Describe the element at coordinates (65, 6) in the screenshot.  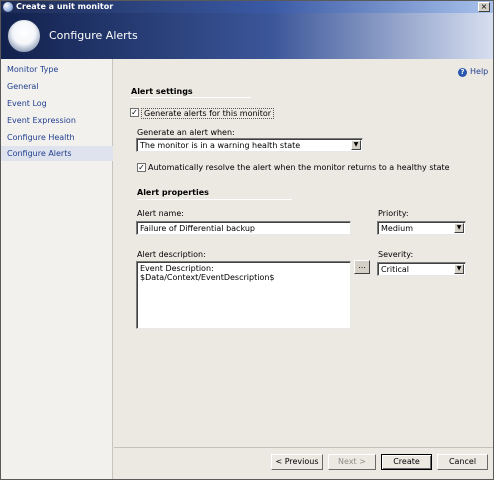
I see `window-title: Create a unit monitor` at that location.